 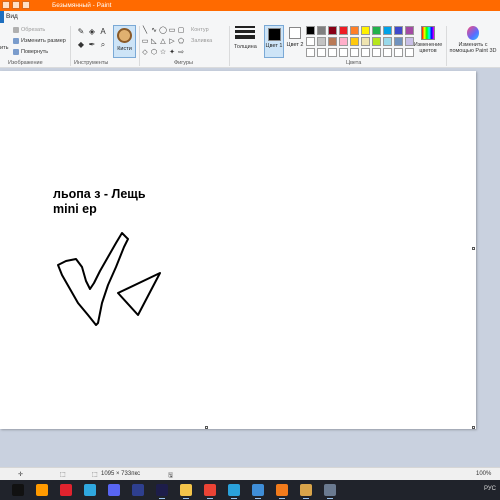 I want to click on resize-handle-bottom, so click(x=206, y=427).